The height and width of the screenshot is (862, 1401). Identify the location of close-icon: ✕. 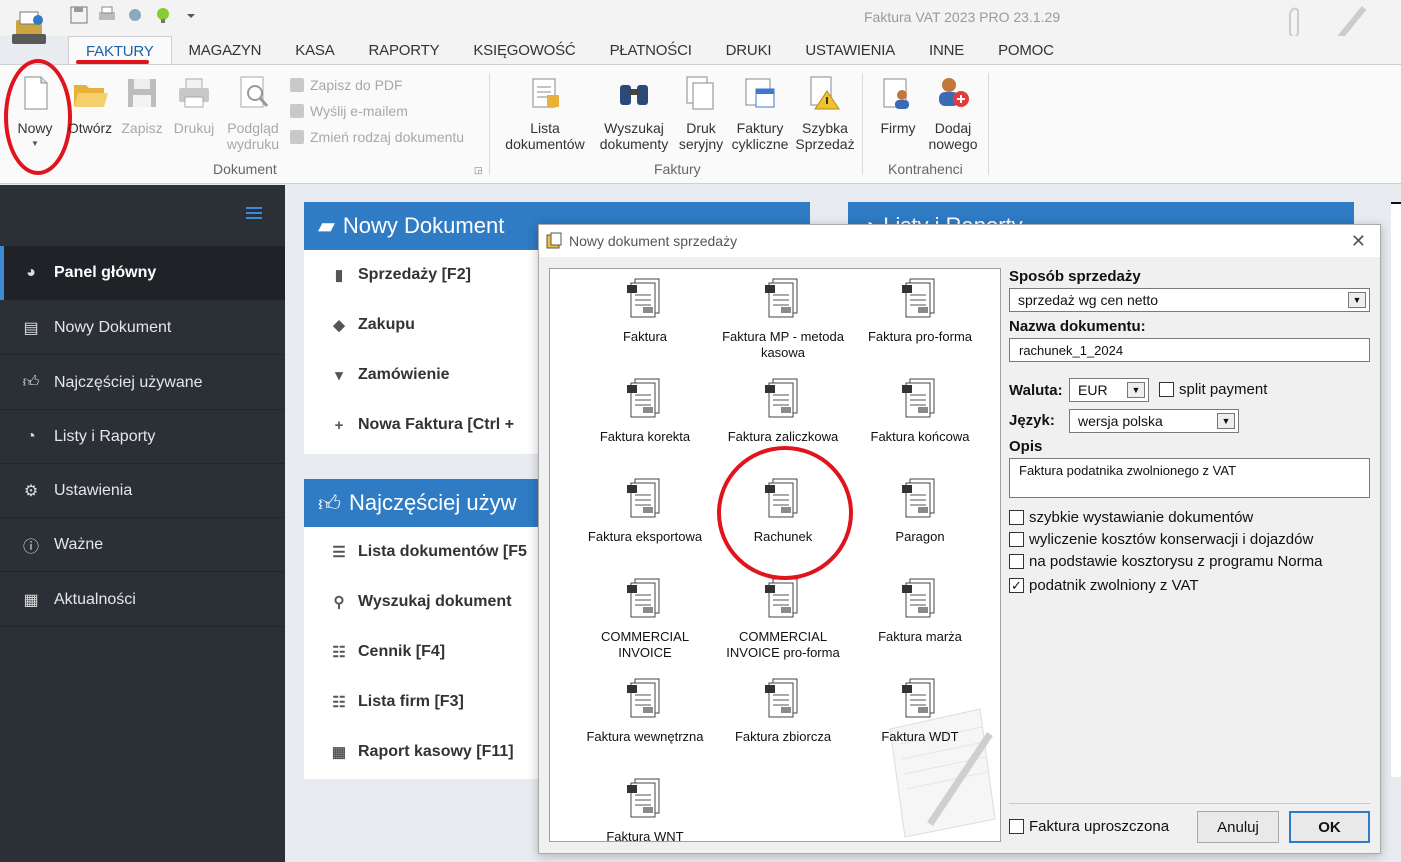
(1358, 241).